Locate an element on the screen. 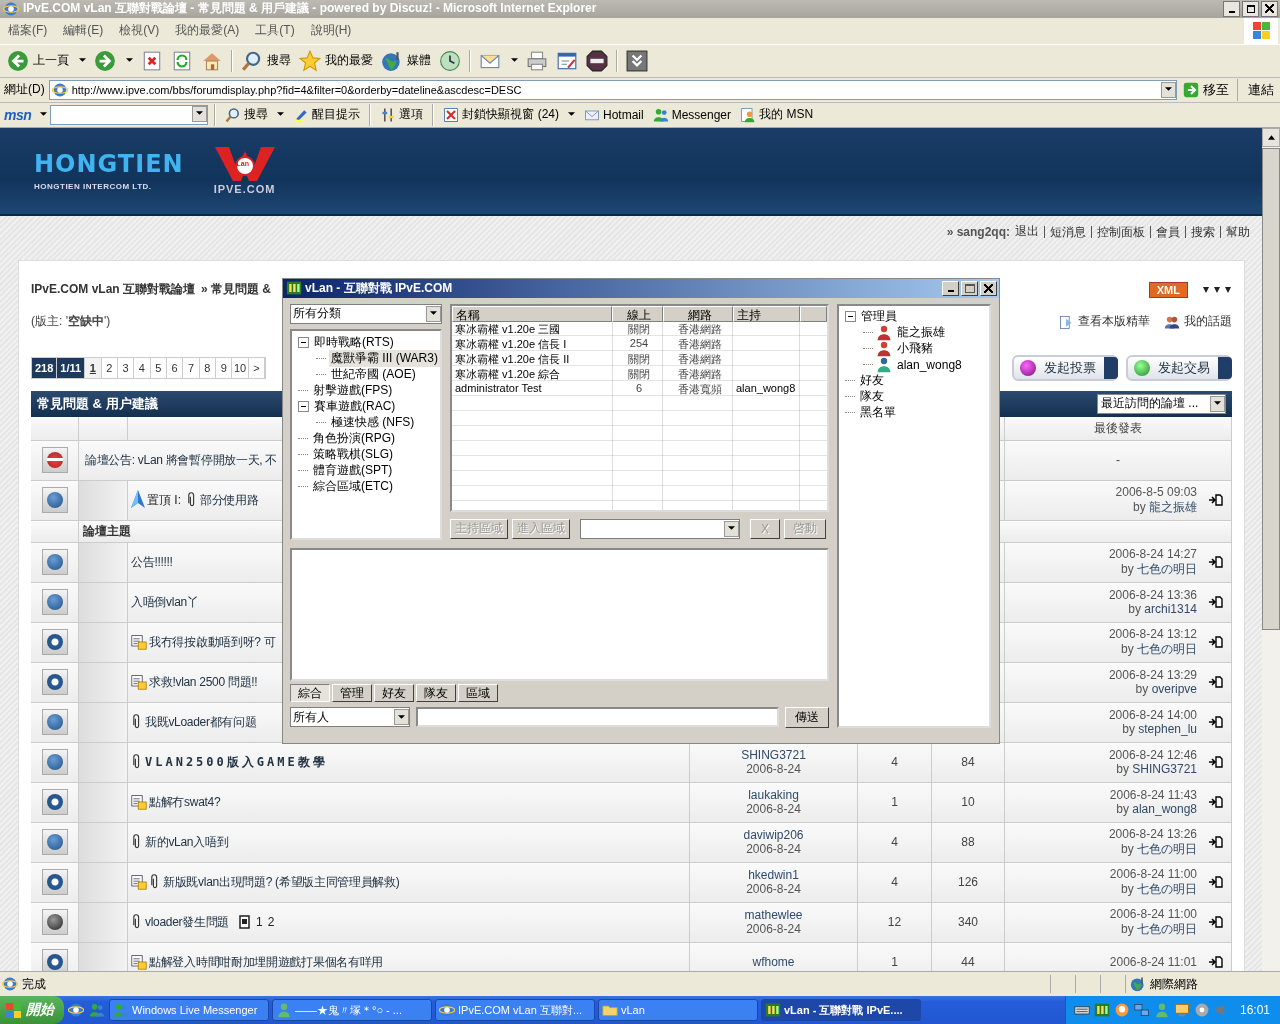 Image resolution: width=1280 pixels, height=1024 pixels. user-link: 會員 is located at coordinates (1165, 231).